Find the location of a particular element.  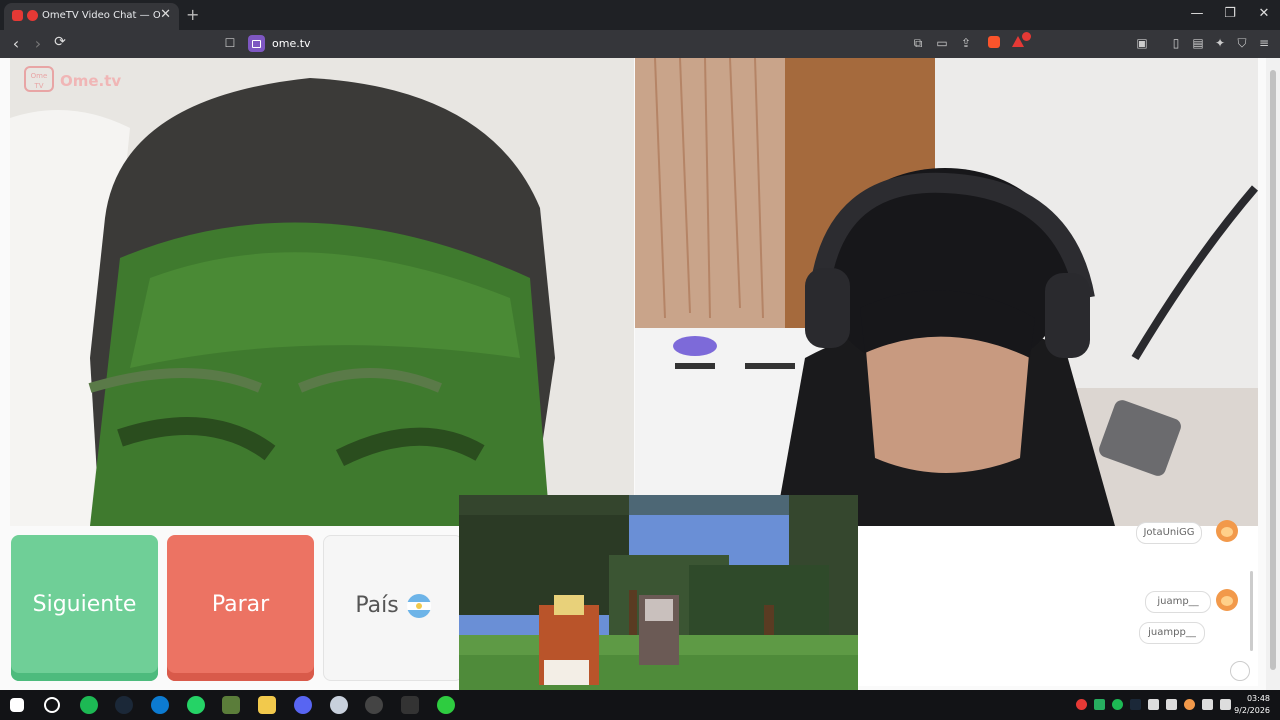

volume-icon is located at coordinates (1207, 704).